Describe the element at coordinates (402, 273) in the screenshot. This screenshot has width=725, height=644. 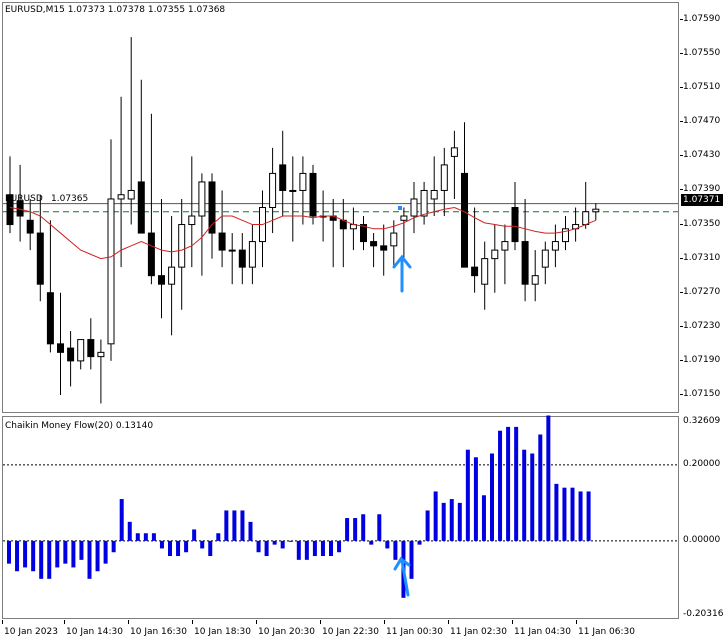
I see `up-arrow-icon` at that location.